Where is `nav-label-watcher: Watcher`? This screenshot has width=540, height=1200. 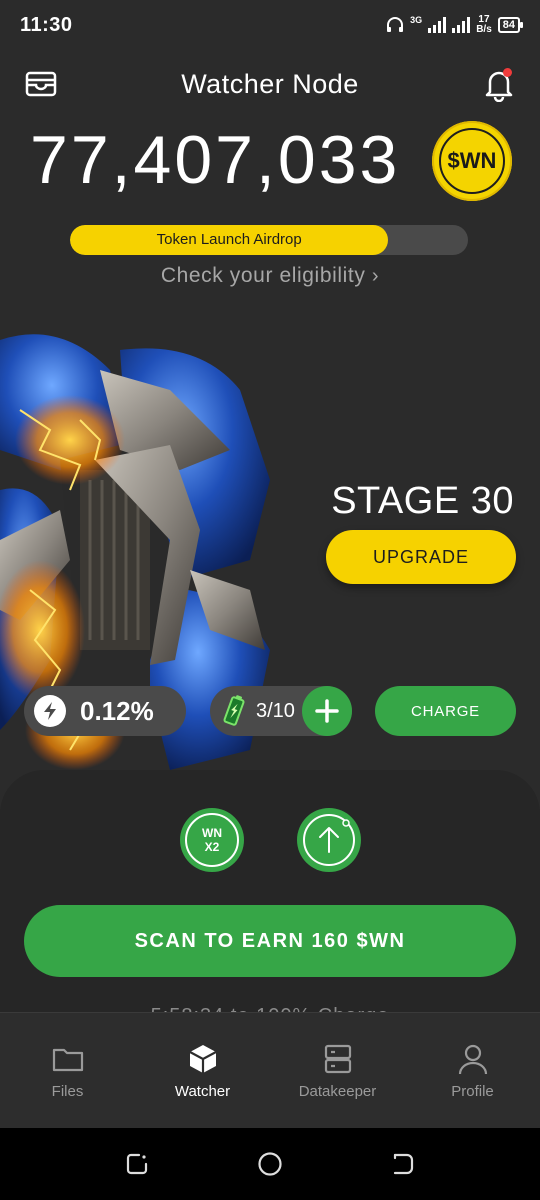 nav-label-watcher: Watcher is located at coordinates (202, 1091).